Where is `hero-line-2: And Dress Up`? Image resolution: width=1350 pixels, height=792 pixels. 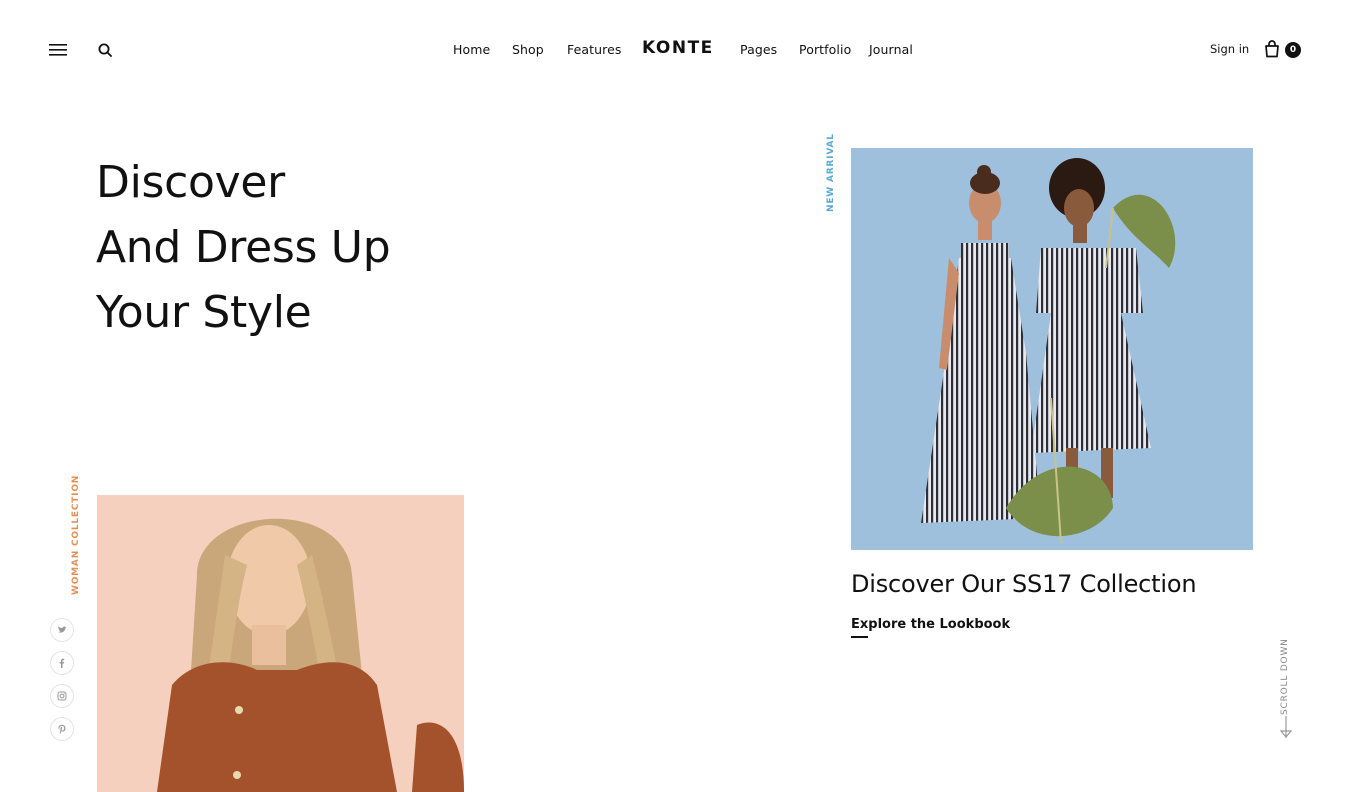 hero-line-2: And Dress Up is located at coordinates (243, 247).